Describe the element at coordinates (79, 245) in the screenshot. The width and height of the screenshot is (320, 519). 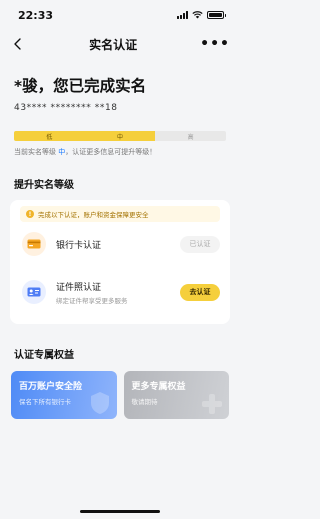
I see `bank-card-title: 银行卡认证` at that location.